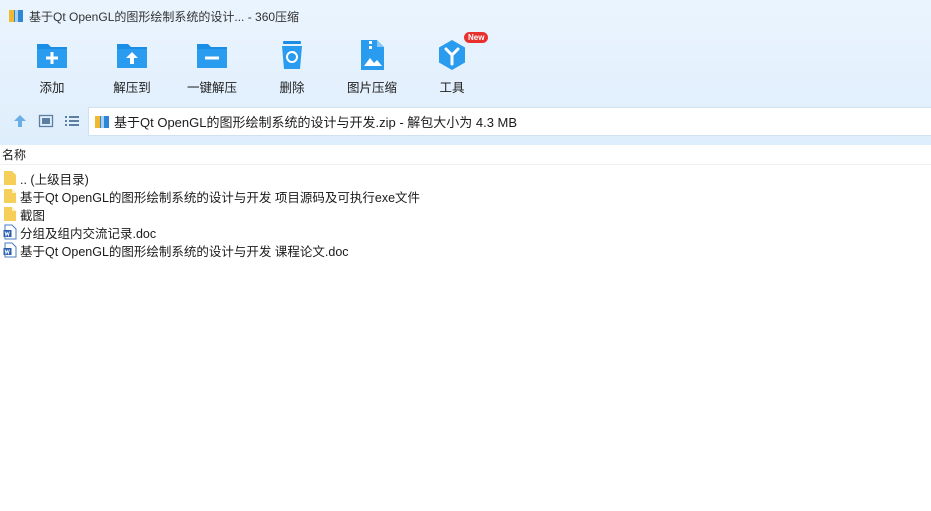 This screenshot has height=511, width=931. Describe the element at coordinates (452, 55) in the screenshot. I see `tools-icon` at that location.